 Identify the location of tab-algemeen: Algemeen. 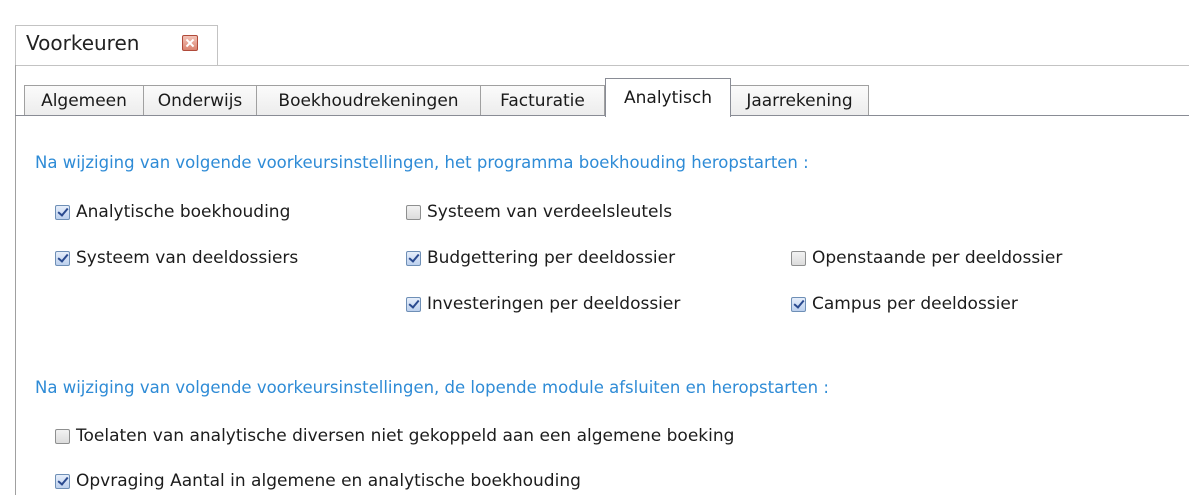
(84, 100).